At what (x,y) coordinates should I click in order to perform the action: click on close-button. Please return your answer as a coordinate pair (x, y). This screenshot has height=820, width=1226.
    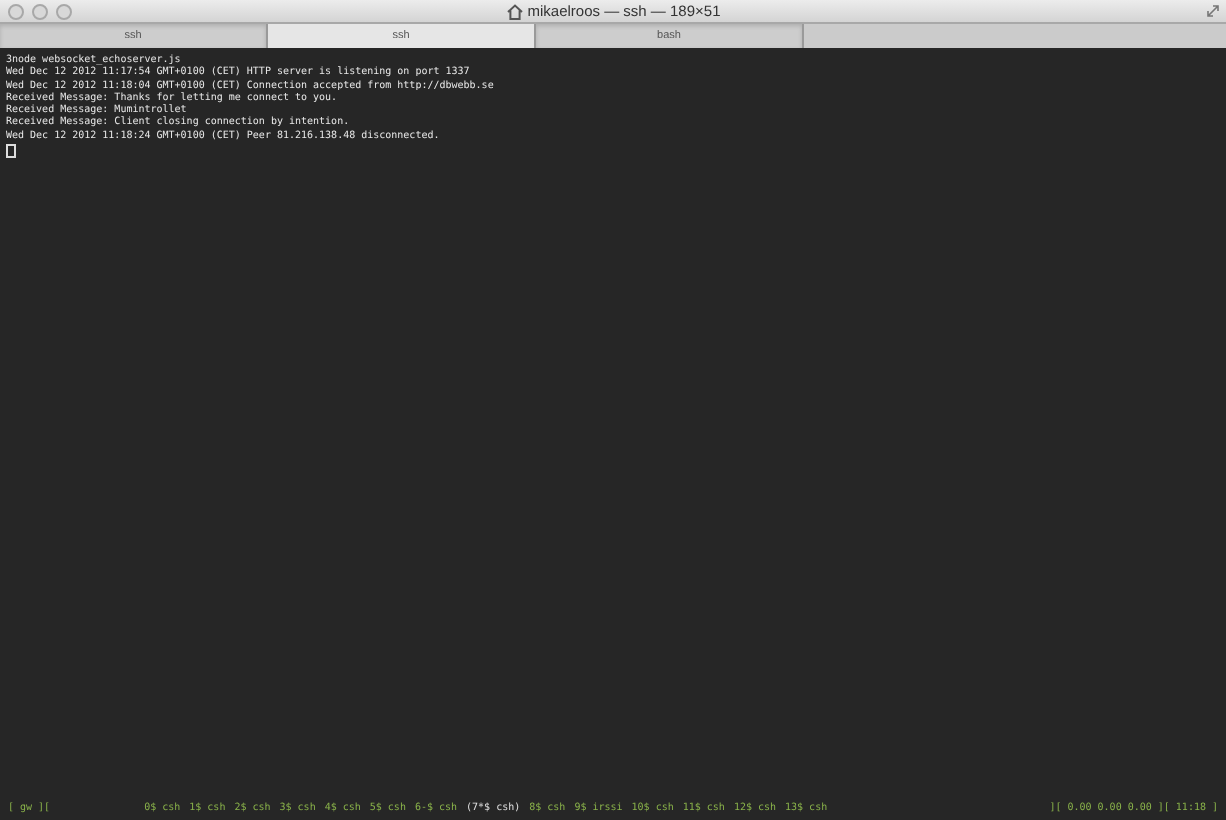
    Looking at the image, I should click on (16, 11).